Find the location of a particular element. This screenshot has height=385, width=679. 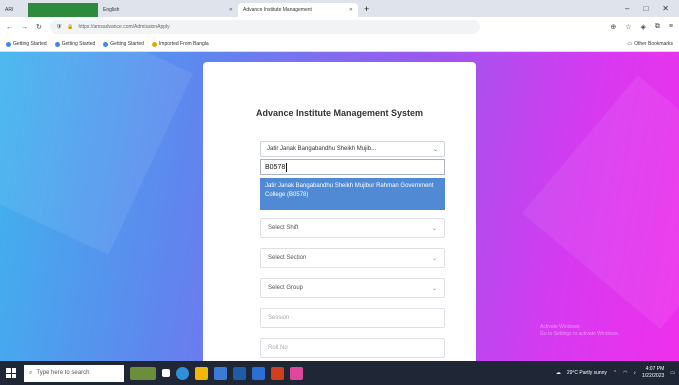

edge-icon is located at coordinates (182, 373).